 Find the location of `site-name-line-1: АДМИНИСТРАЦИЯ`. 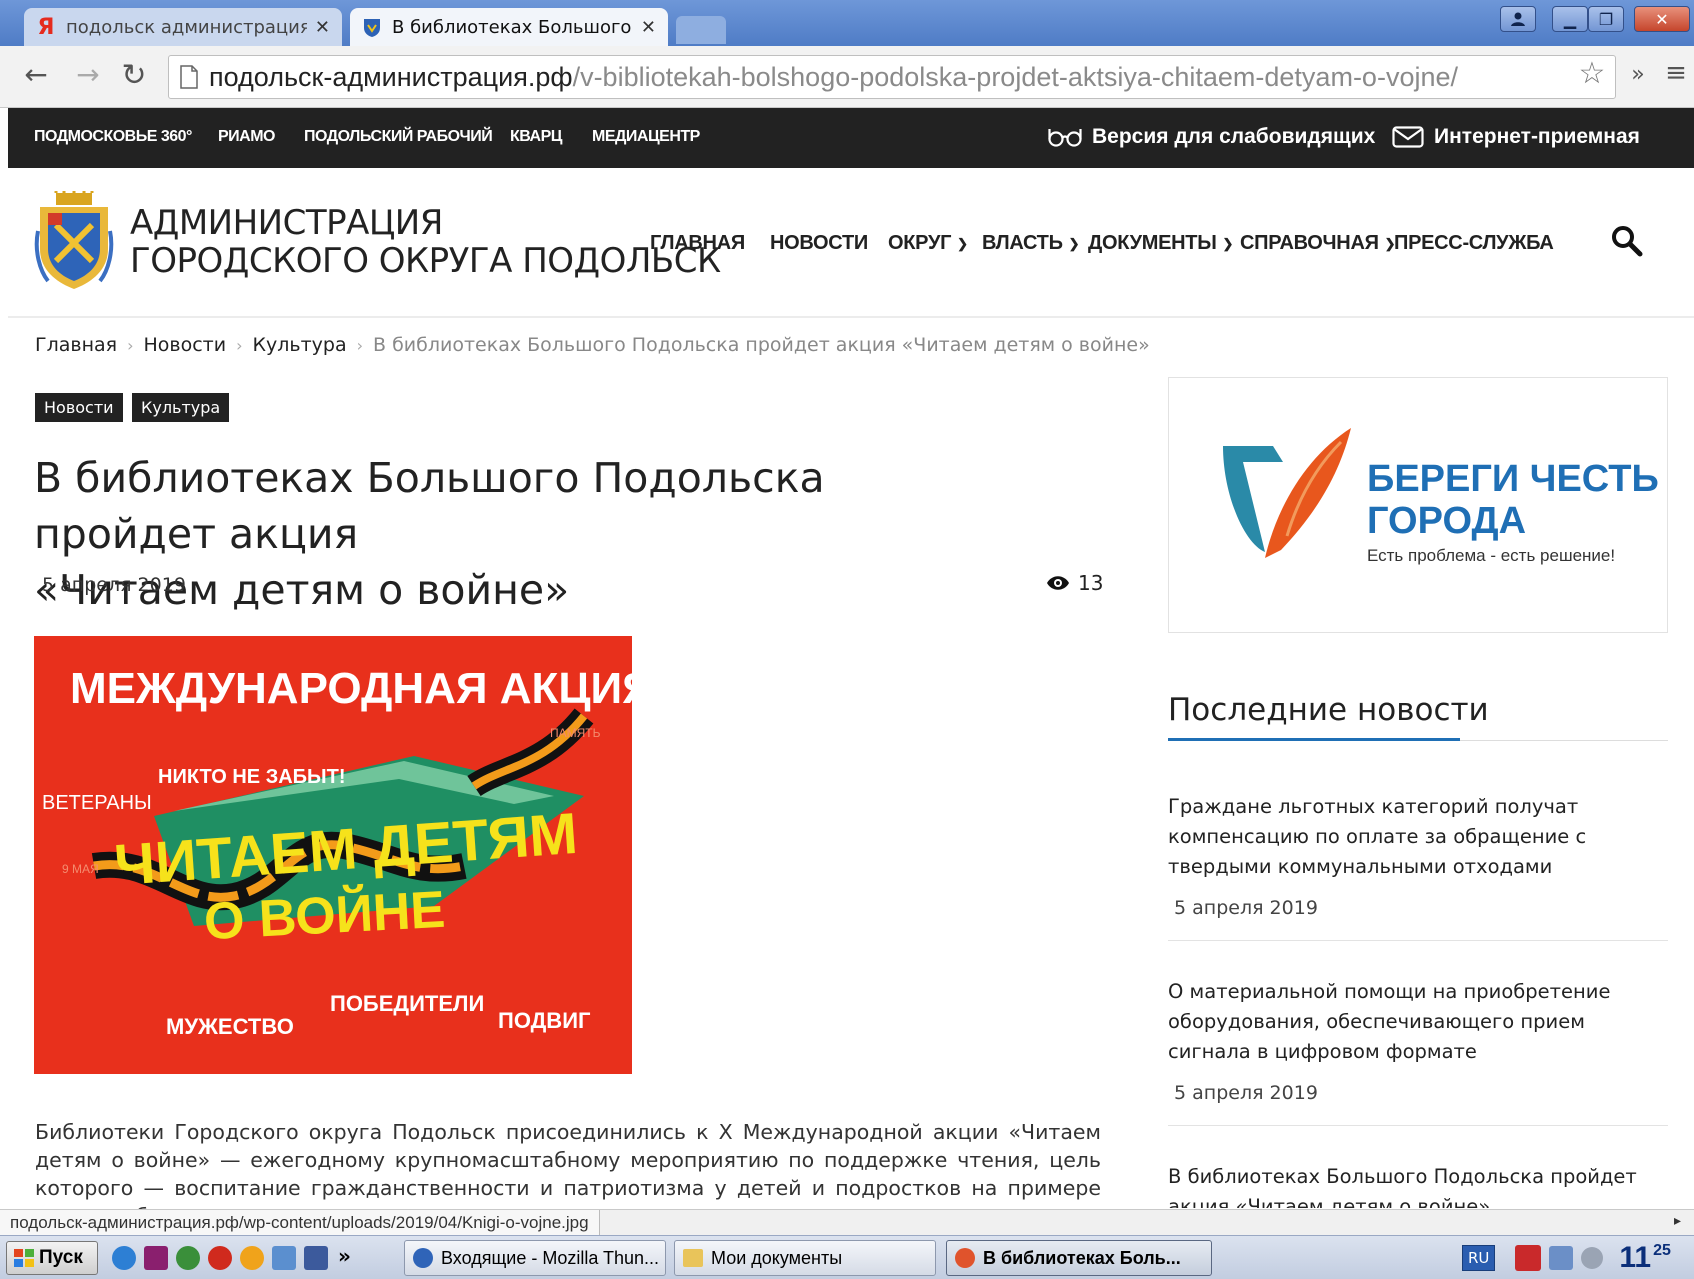

site-name-line-1: АДМИНИСТРАЦИЯ is located at coordinates (286, 223).